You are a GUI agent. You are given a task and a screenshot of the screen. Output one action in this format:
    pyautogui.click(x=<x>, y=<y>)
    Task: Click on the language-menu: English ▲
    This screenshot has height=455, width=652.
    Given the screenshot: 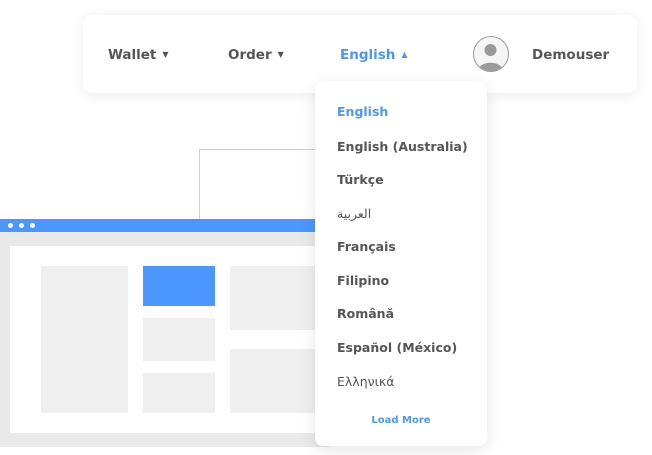 What is the action you would take?
    pyautogui.click(x=374, y=55)
    